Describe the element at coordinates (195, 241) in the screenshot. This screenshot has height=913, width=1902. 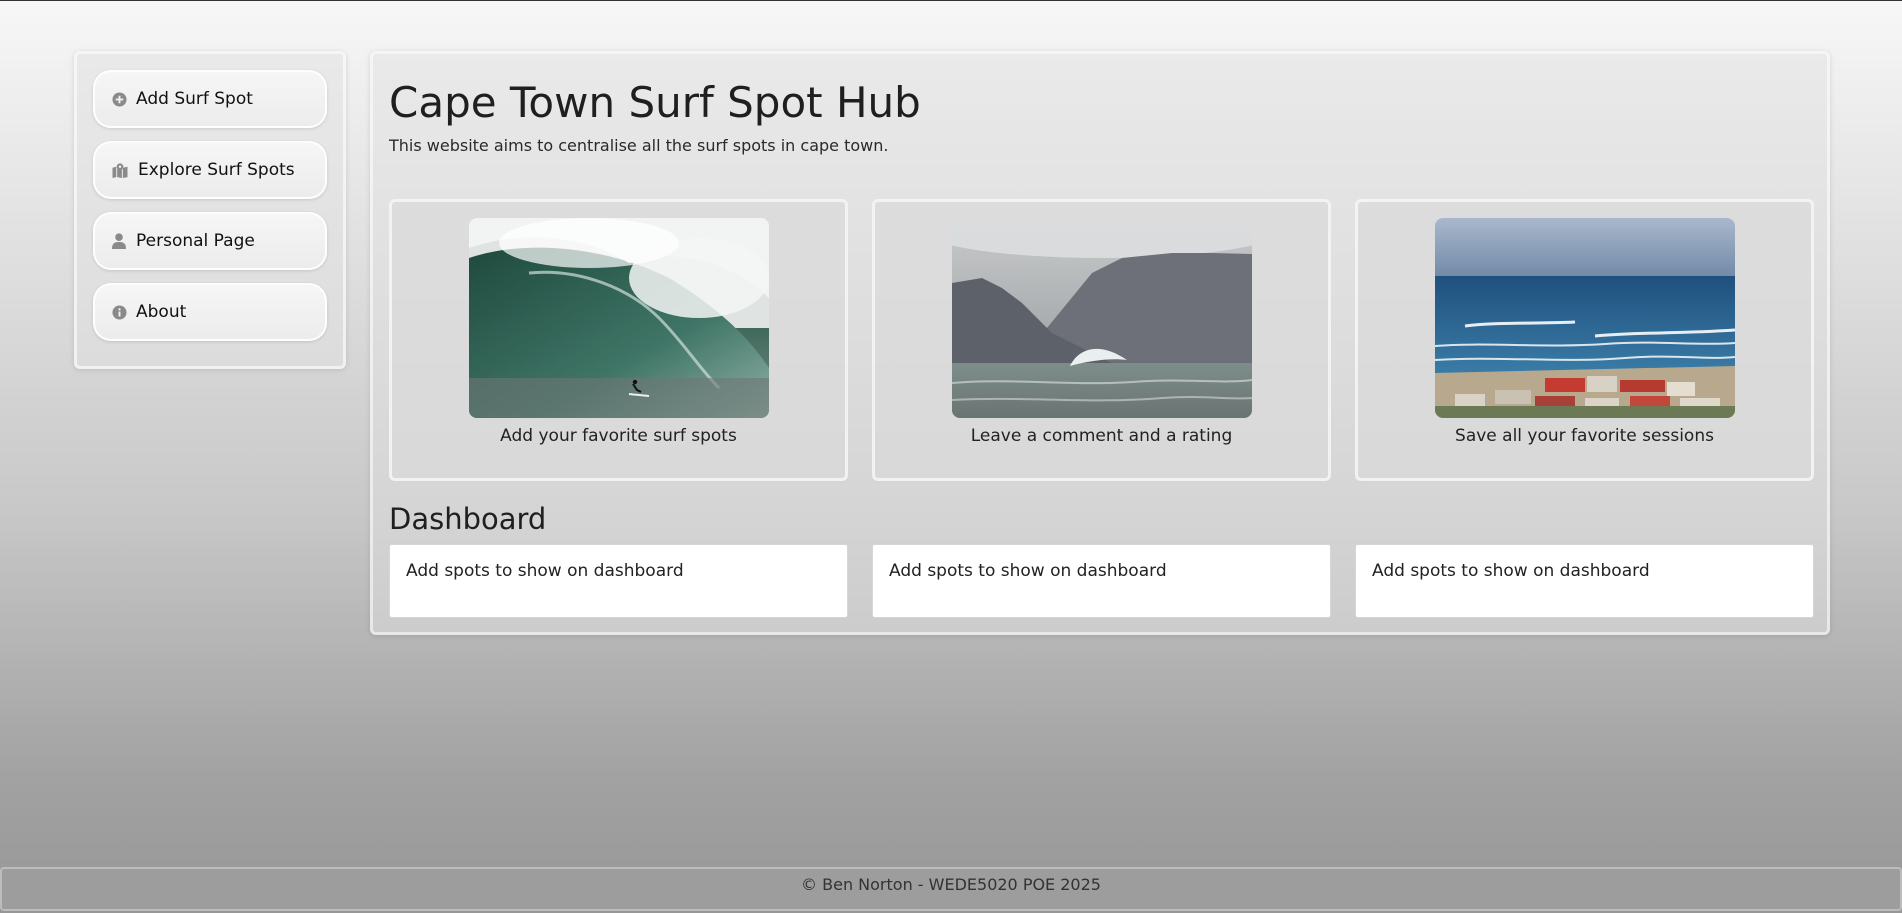
I see `nav-label: Personal Page` at that location.